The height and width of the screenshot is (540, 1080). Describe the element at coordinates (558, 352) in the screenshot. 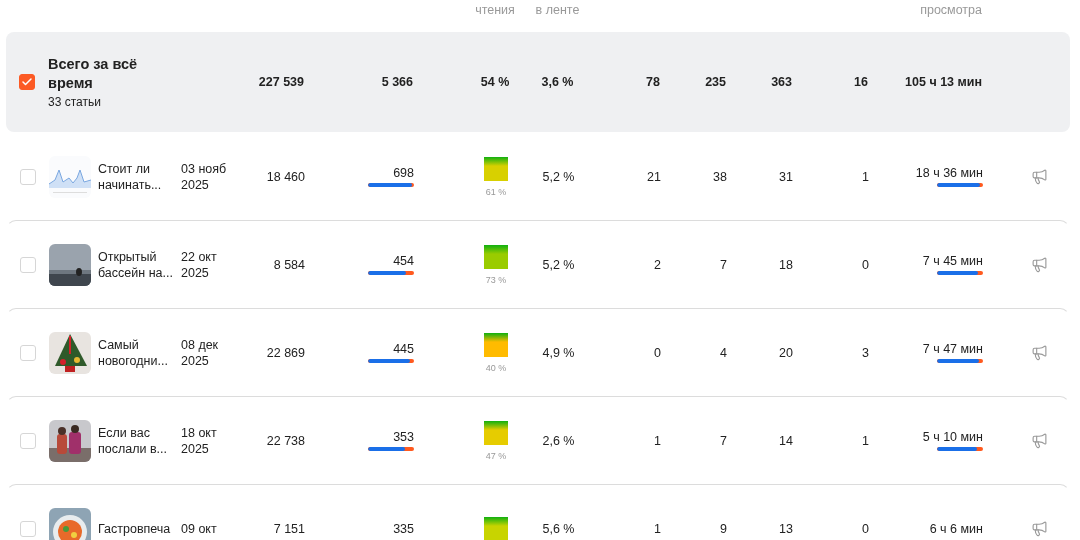

I see `feed-ctr: 4,9 %` at that location.